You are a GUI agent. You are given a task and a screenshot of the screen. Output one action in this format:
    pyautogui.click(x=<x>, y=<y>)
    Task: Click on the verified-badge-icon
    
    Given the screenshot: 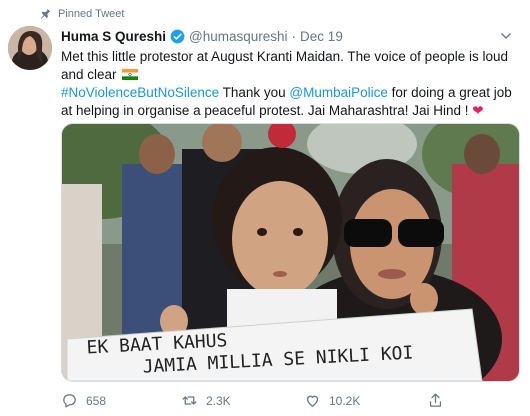 What is the action you would take?
    pyautogui.click(x=177, y=36)
    